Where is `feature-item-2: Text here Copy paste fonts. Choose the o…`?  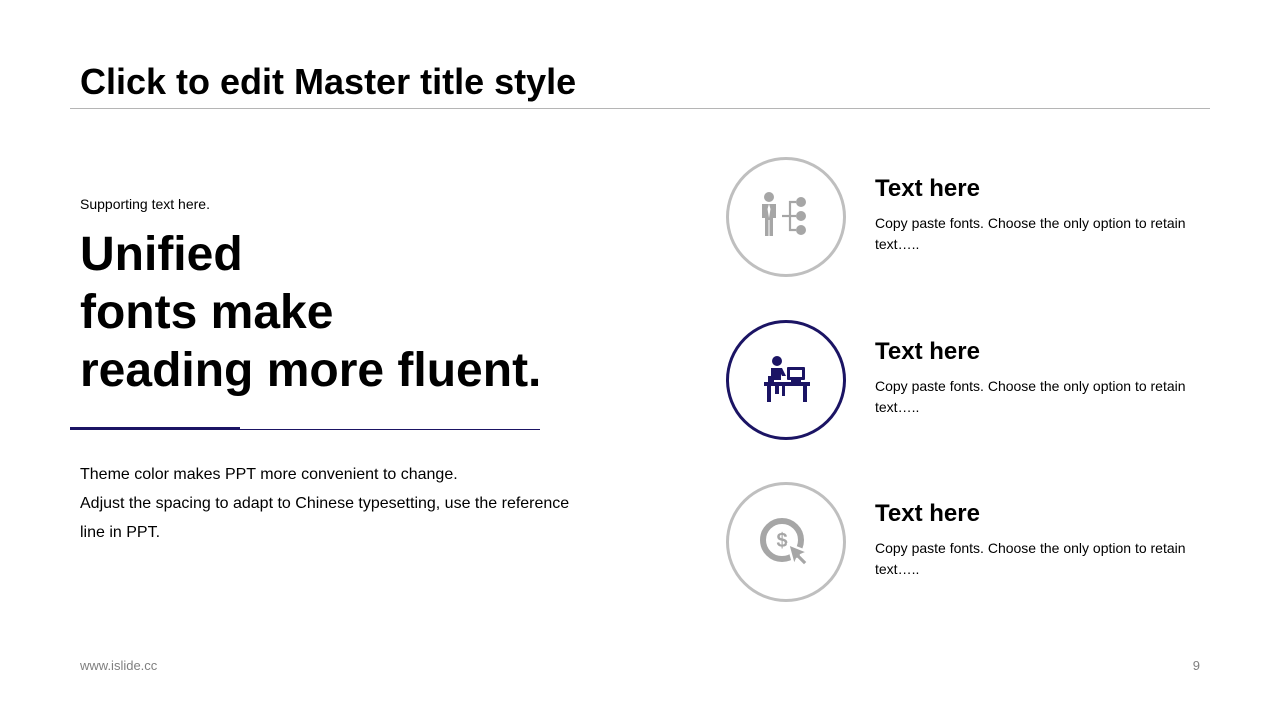 feature-item-2: Text here Copy paste fonts. Choose the o… is located at coordinates (968, 383).